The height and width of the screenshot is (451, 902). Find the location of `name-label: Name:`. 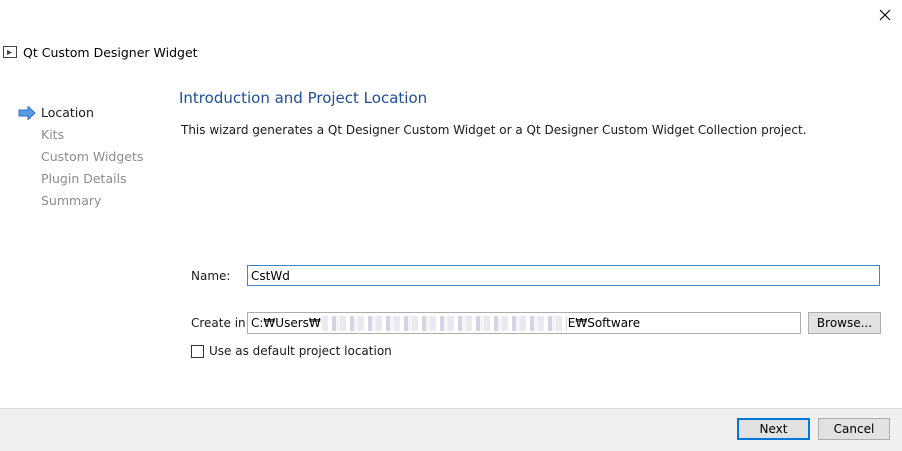

name-label: Name: is located at coordinates (211, 276).